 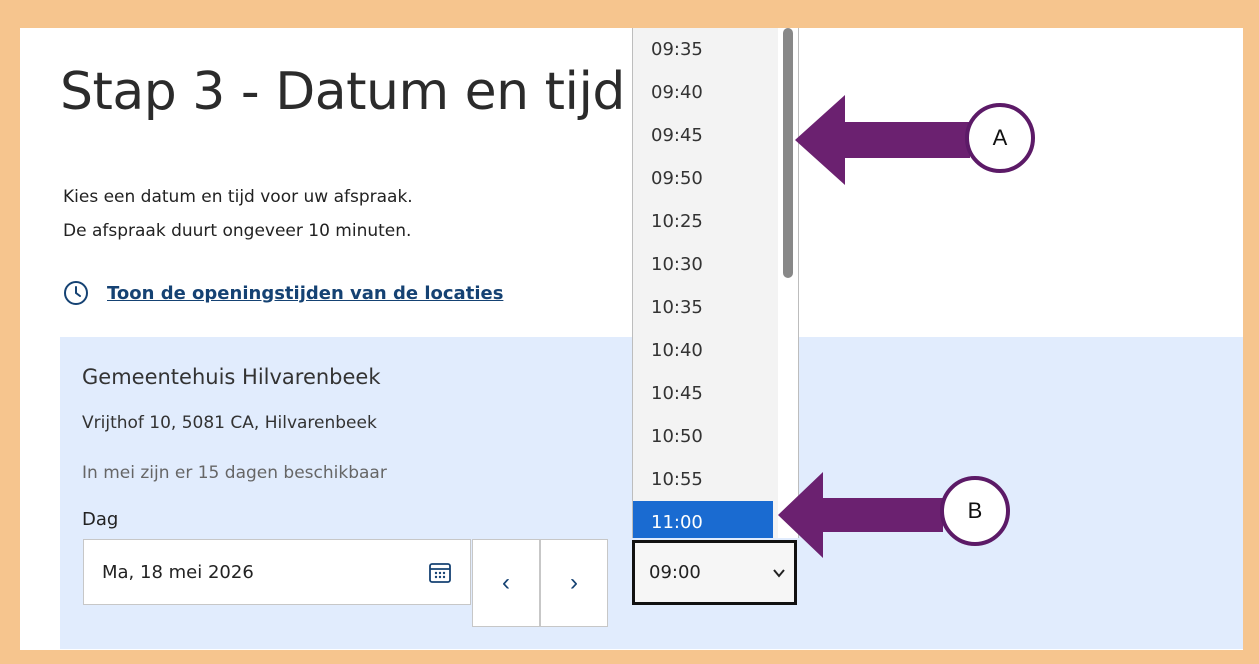 I want to click on next-day-button: ›, so click(x=574, y=583).